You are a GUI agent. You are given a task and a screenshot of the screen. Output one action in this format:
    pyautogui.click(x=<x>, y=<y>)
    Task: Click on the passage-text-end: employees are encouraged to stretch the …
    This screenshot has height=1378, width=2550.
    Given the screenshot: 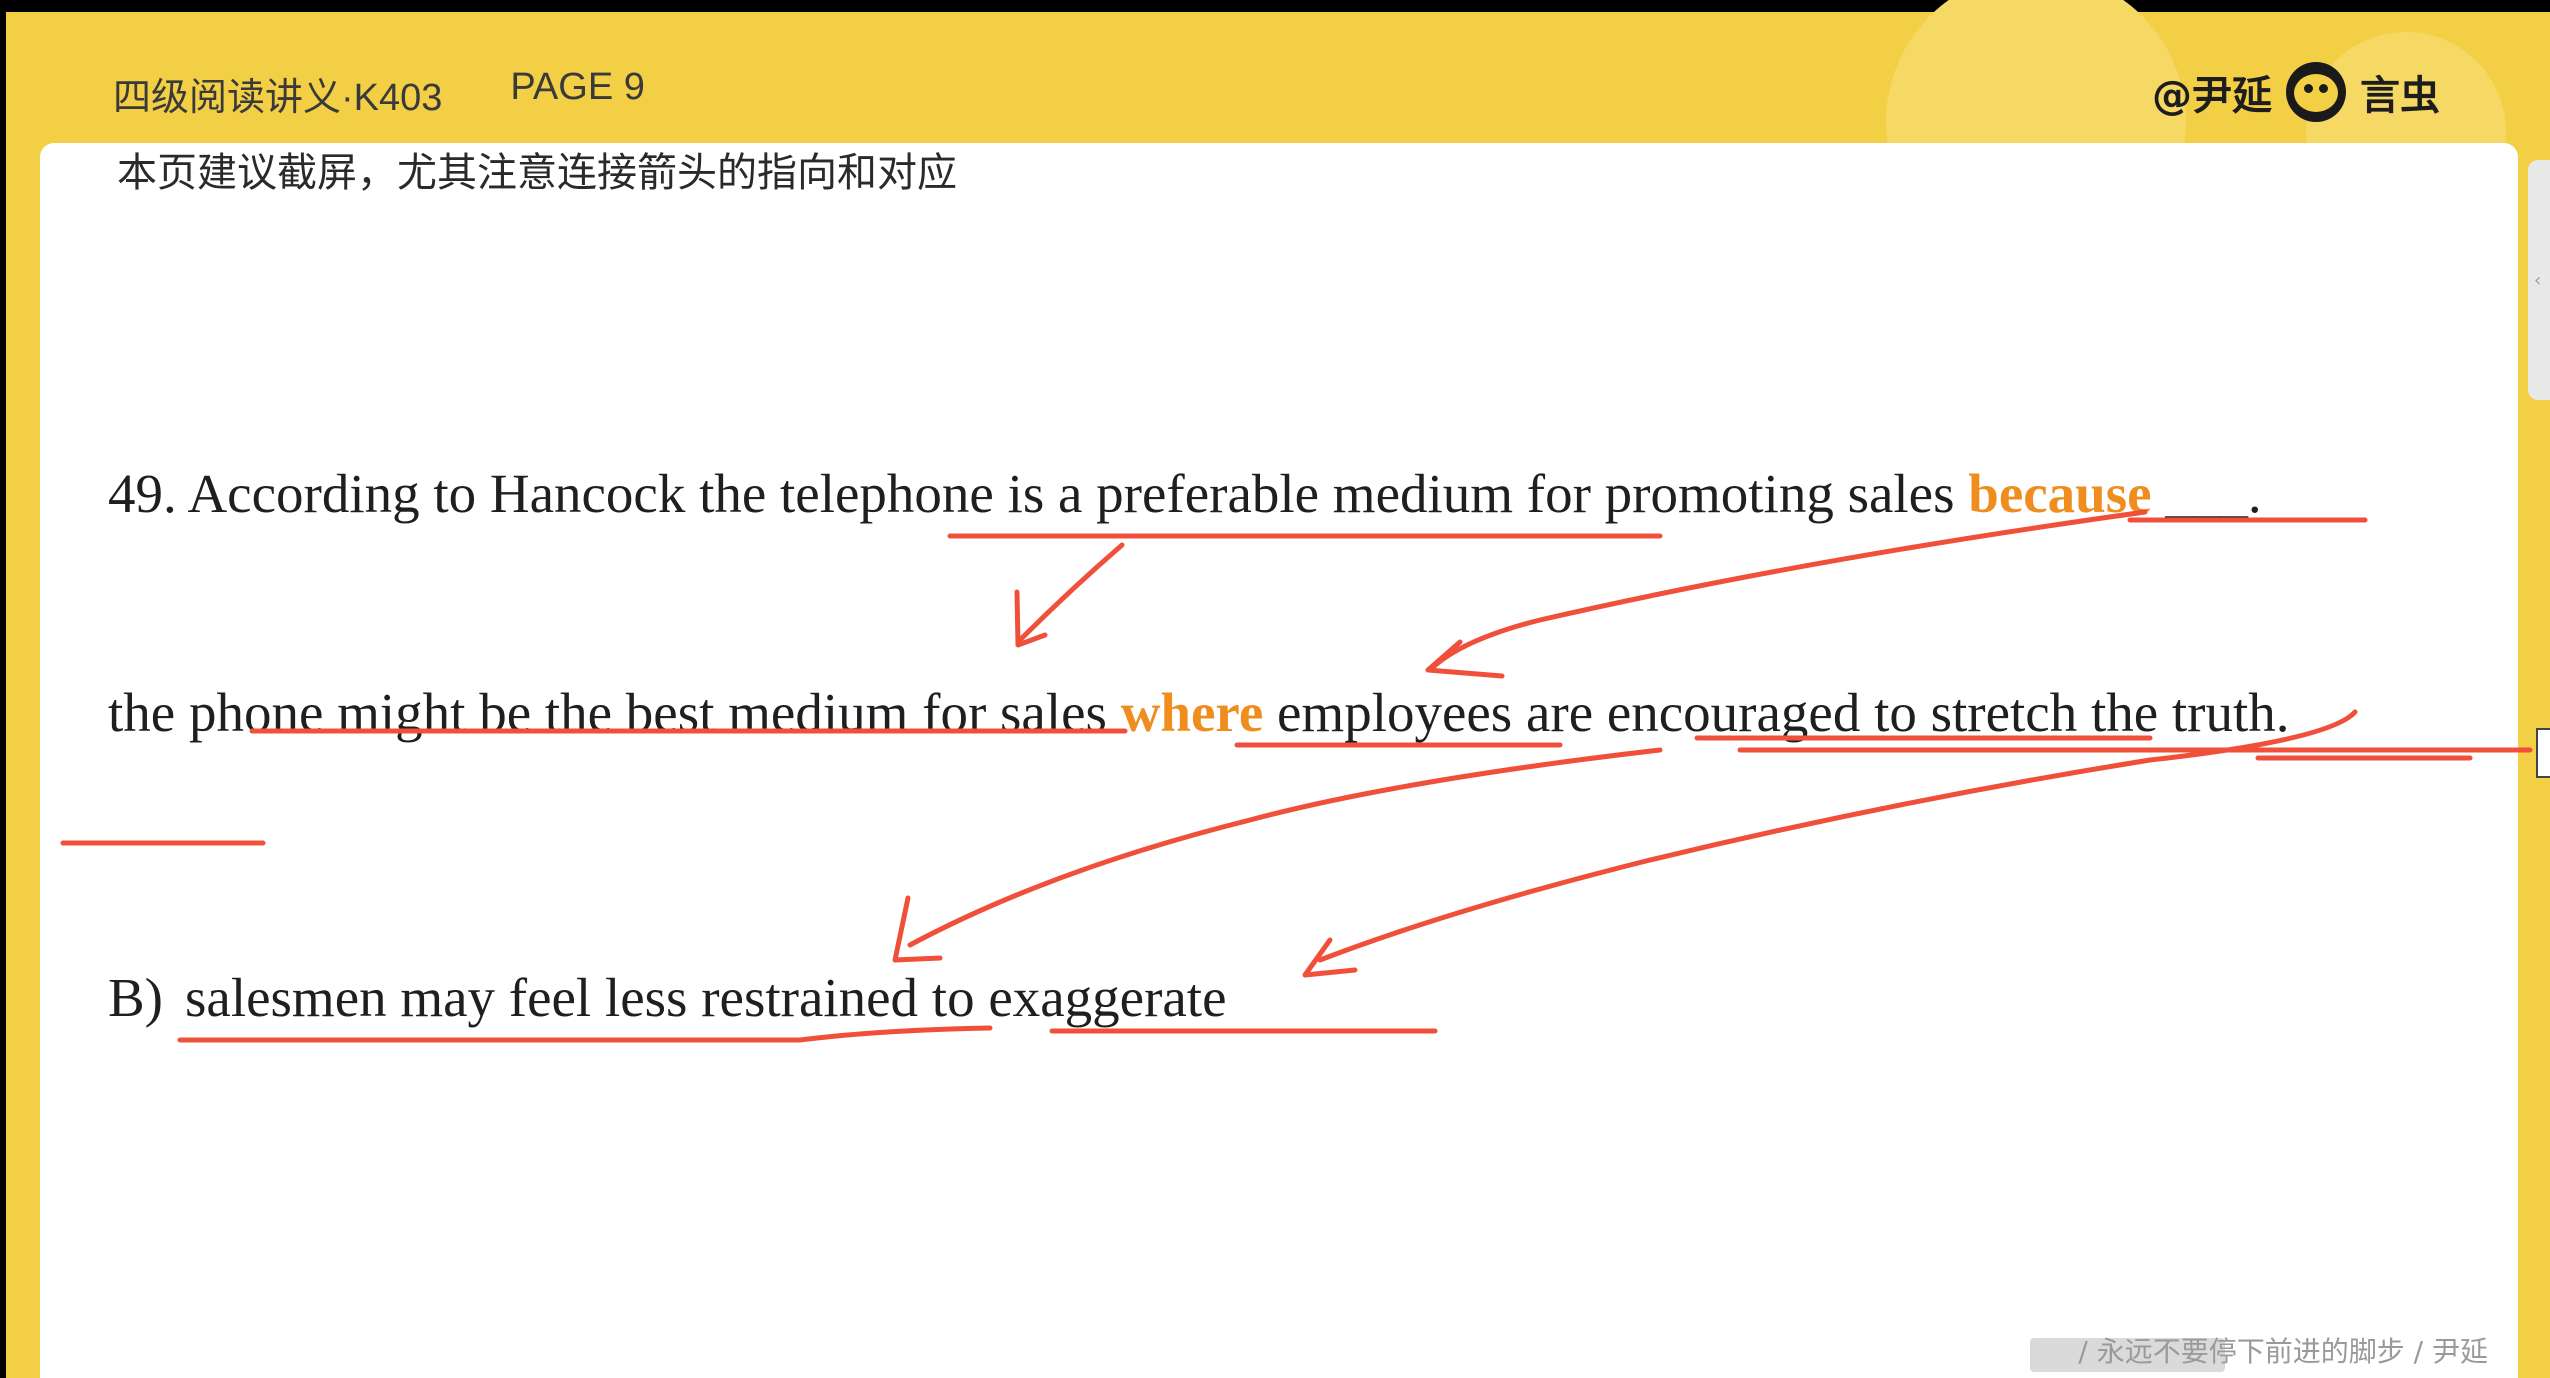 What is the action you would take?
    pyautogui.click(x=1776, y=712)
    